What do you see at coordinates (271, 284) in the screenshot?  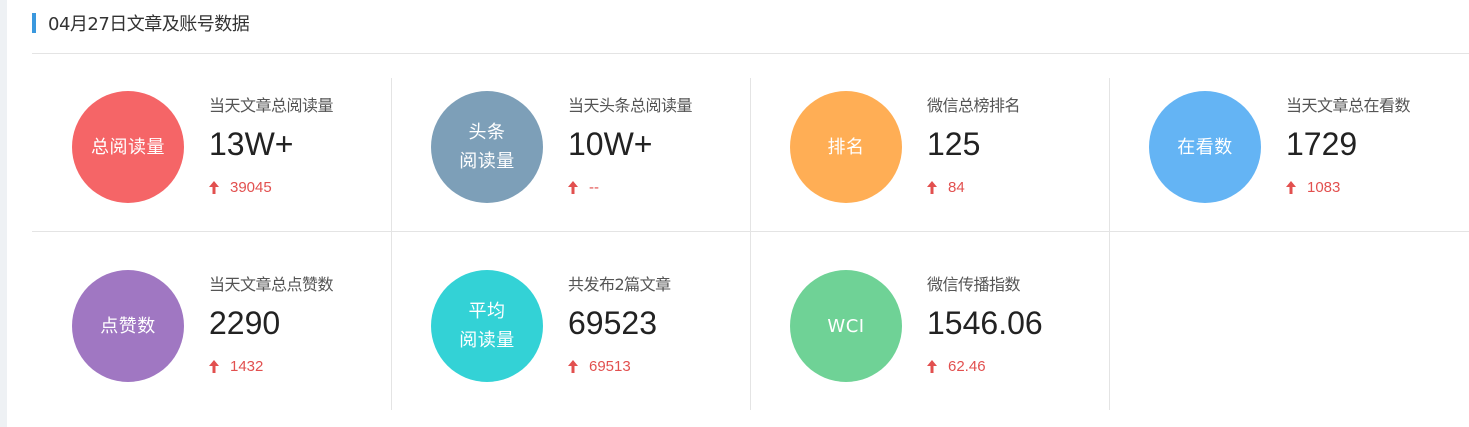 I see `stat-label: 当天文章总点赞数` at bounding box center [271, 284].